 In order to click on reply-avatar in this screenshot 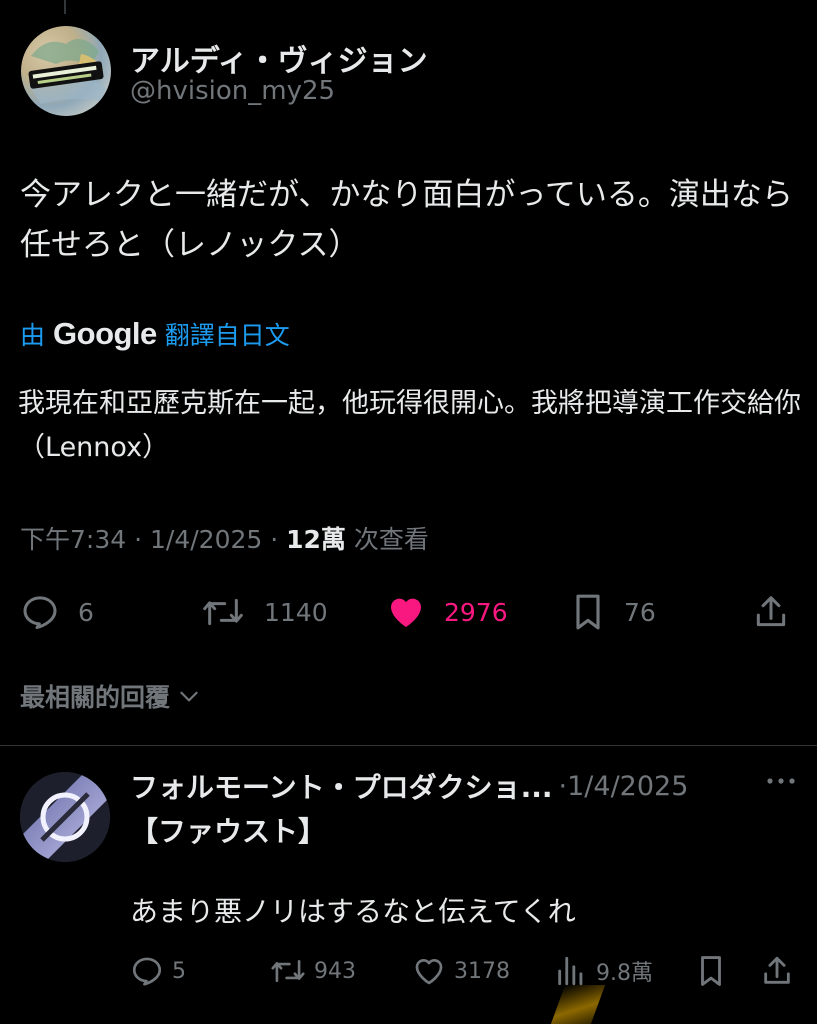, I will do `click(65, 817)`.